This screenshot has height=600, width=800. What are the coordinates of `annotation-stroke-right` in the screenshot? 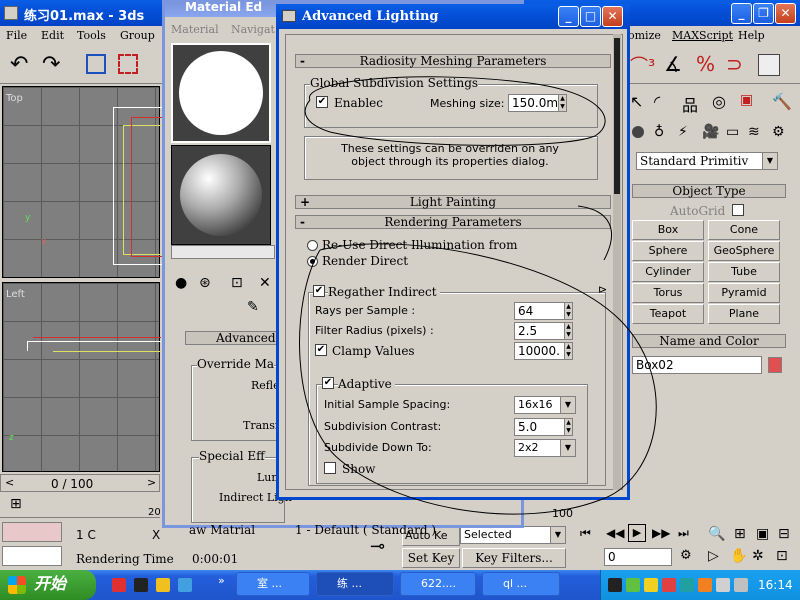 It's located at (594, 233).